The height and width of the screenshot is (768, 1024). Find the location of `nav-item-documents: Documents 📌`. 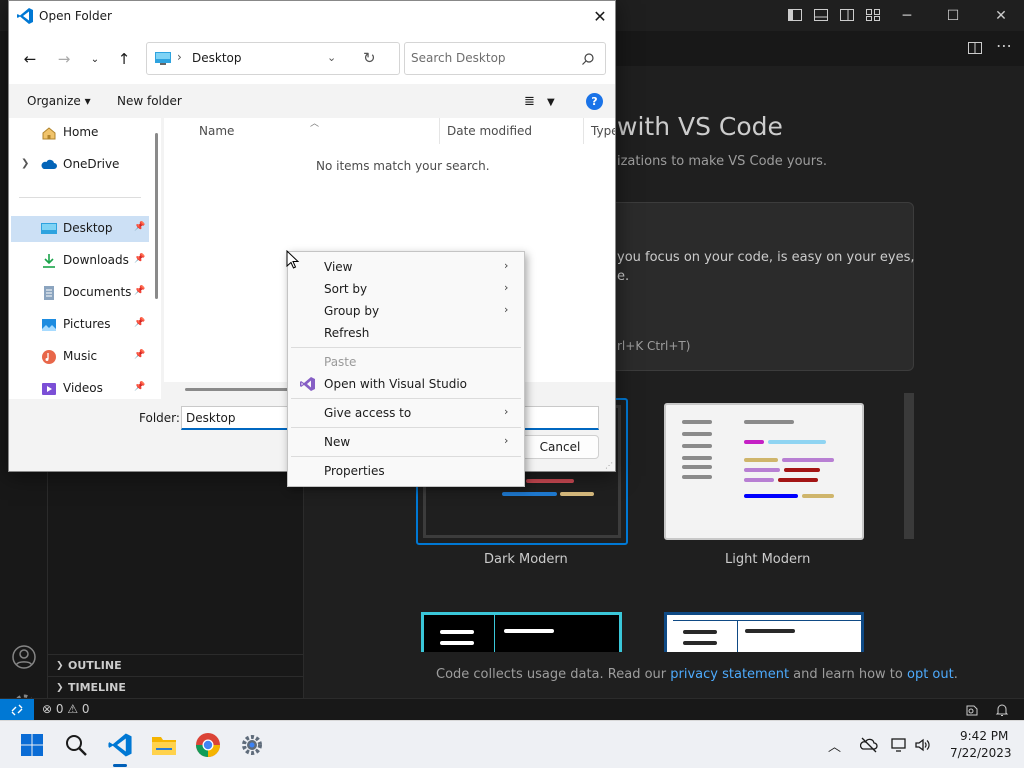

nav-item-documents: Documents 📌 is located at coordinates (78, 293).